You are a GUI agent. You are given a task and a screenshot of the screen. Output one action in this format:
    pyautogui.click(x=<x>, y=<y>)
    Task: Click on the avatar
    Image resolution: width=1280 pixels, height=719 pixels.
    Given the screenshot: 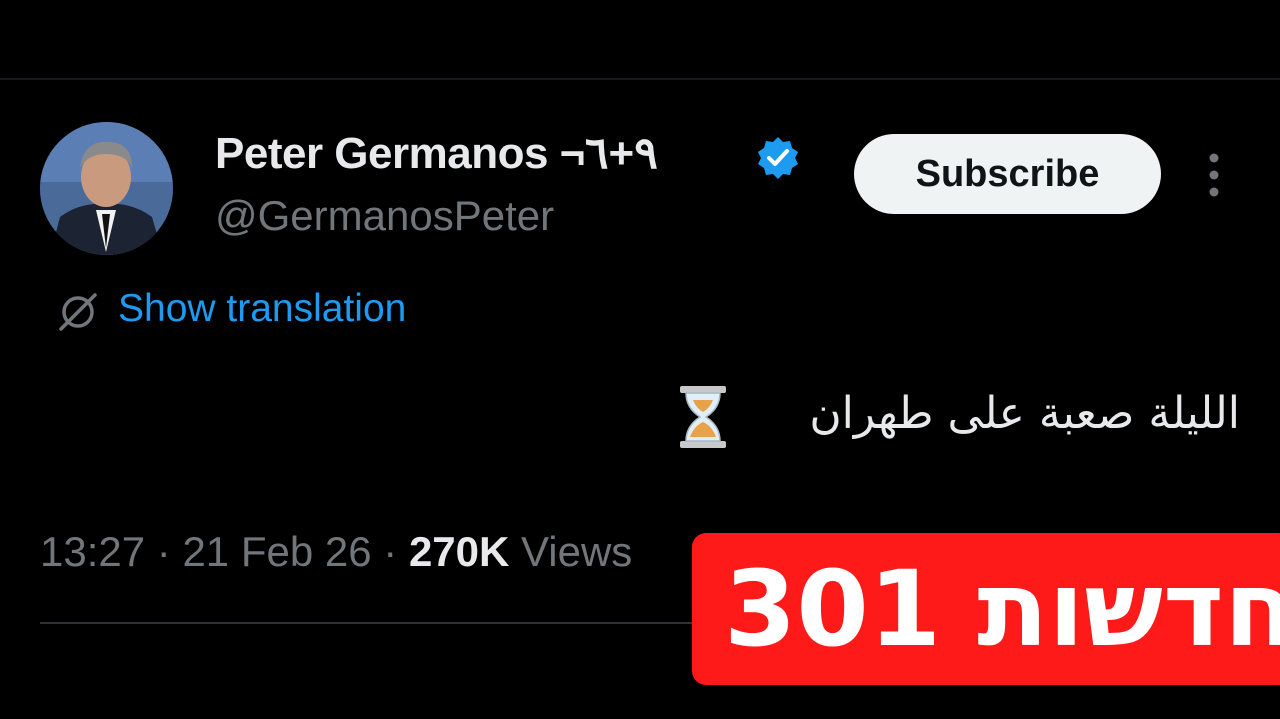 What is the action you would take?
    pyautogui.click(x=106, y=188)
    